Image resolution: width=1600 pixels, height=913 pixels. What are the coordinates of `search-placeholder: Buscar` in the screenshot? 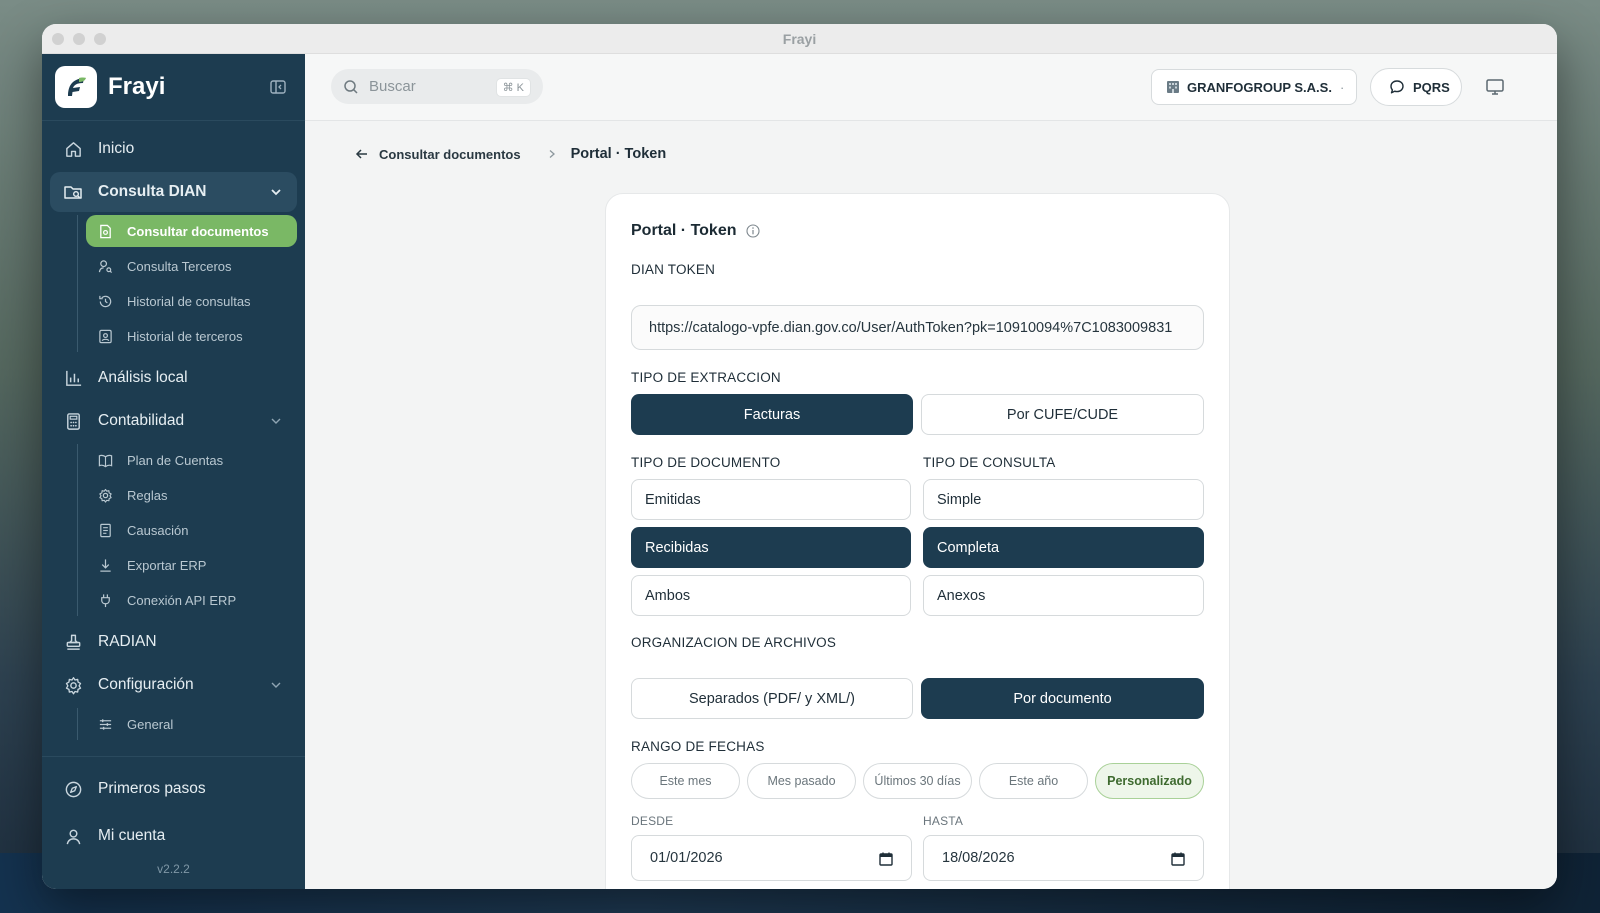 It's located at (392, 86).